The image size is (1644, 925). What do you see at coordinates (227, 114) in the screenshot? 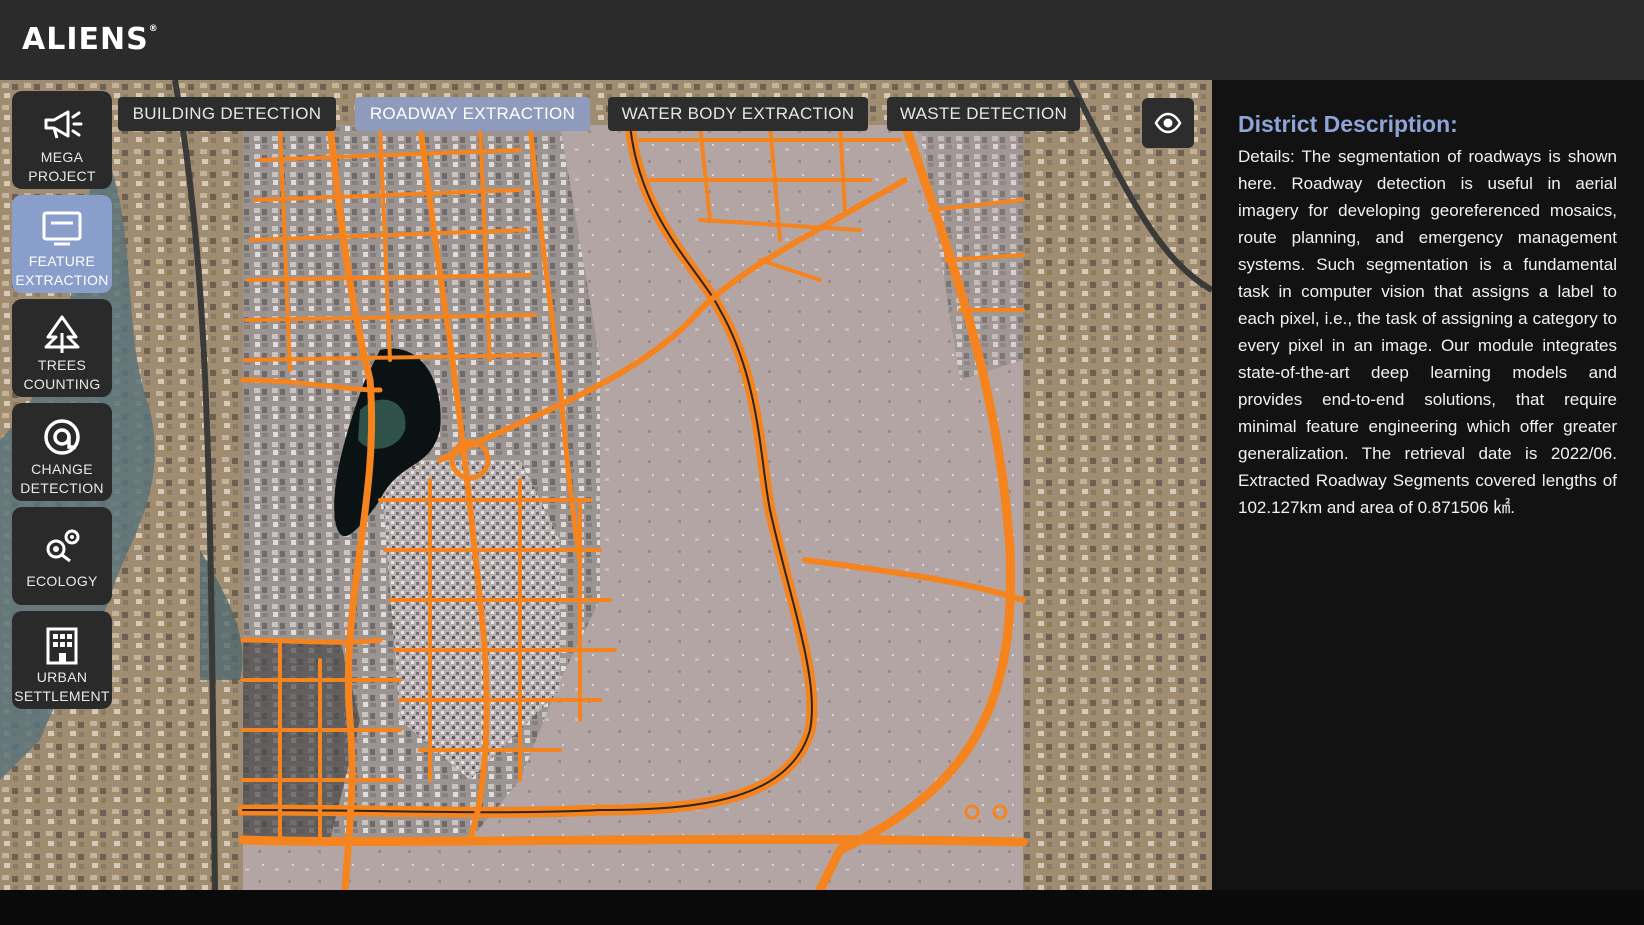
I see `tab-building-detection: BUILDING DETECTION` at bounding box center [227, 114].